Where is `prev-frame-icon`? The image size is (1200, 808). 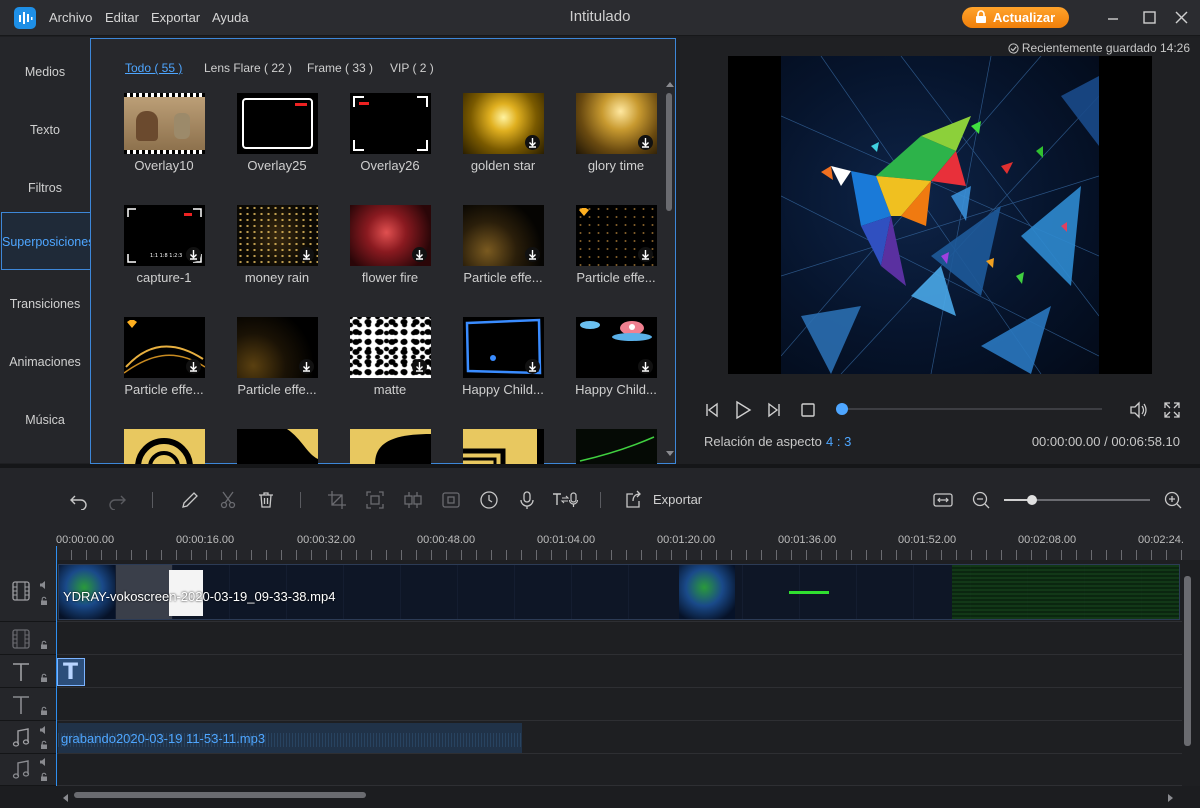
prev-frame-icon is located at coordinates (712, 410).